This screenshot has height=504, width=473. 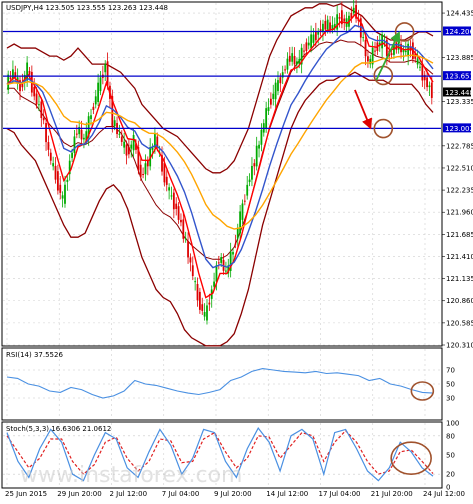 I want to click on y-tick-label: 122.510, so click(x=459, y=168).